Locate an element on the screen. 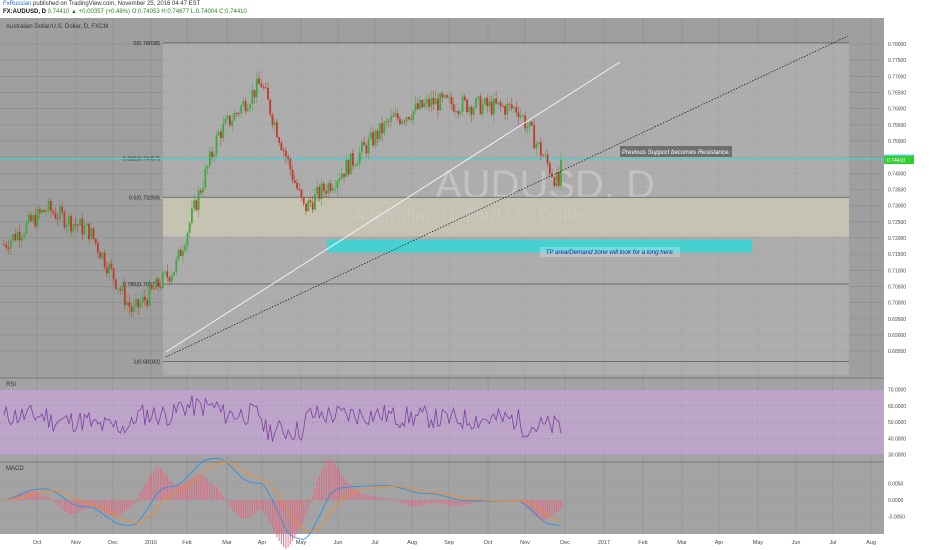 The image size is (932, 550). macd-tick-label: -0.0050 is located at coordinates (896, 518).